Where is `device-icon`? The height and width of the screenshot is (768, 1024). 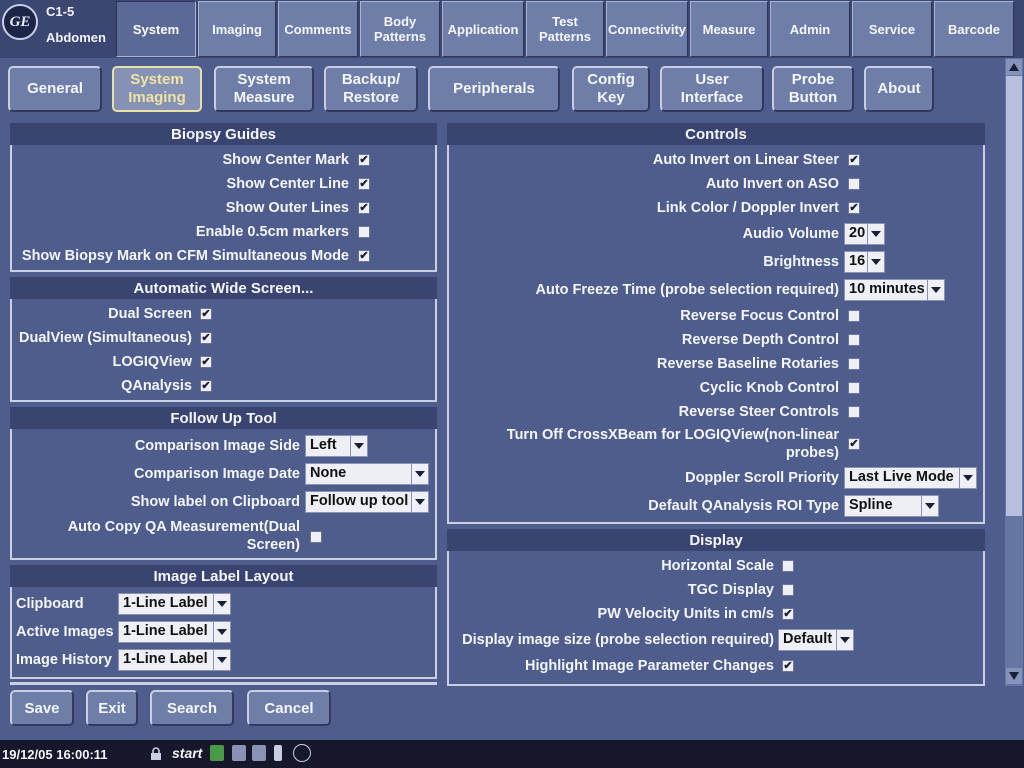 device-icon is located at coordinates (239, 753).